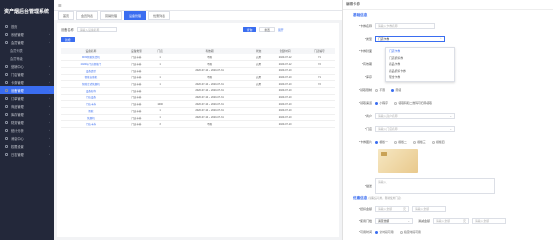 The image size is (553, 240). What do you see at coordinates (27, 130) in the screenshot?
I see `sidebar-item: 统计分析 ›` at bounding box center [27, 130].